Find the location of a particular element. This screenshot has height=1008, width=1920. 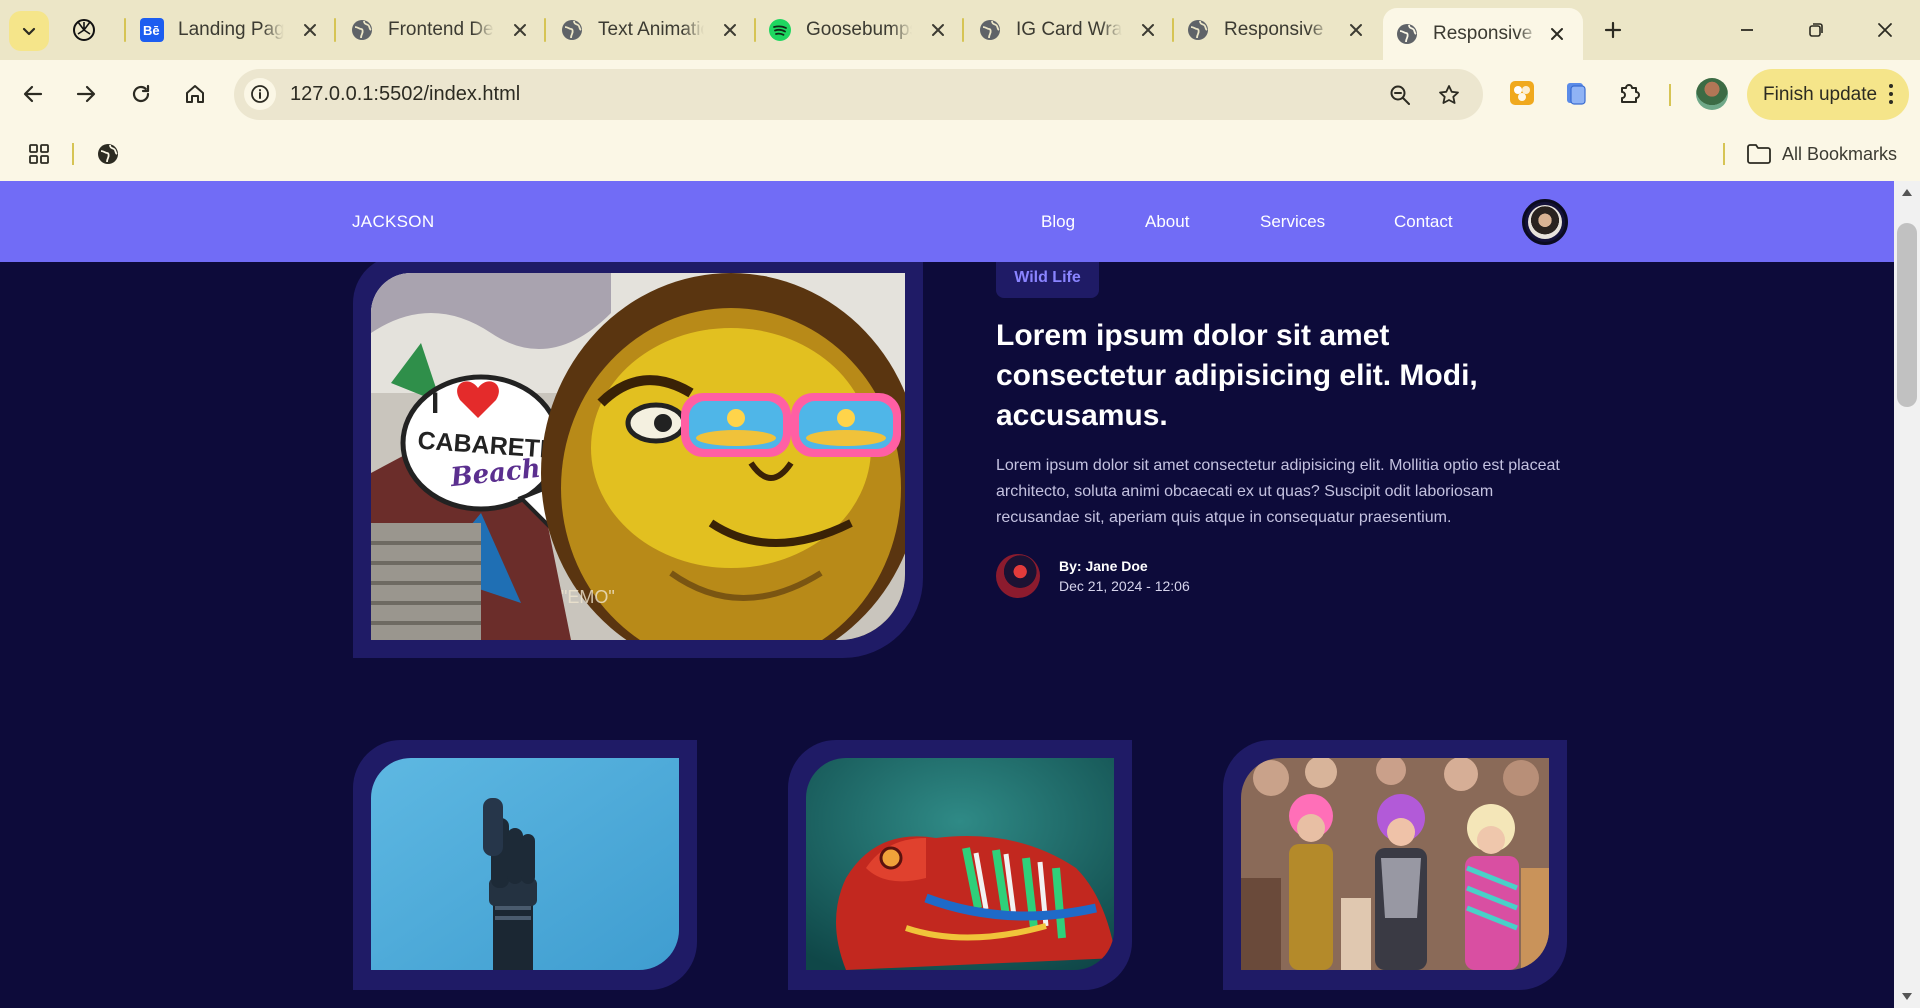

site-brand: JACKSON is located at coordinates (393, 222).